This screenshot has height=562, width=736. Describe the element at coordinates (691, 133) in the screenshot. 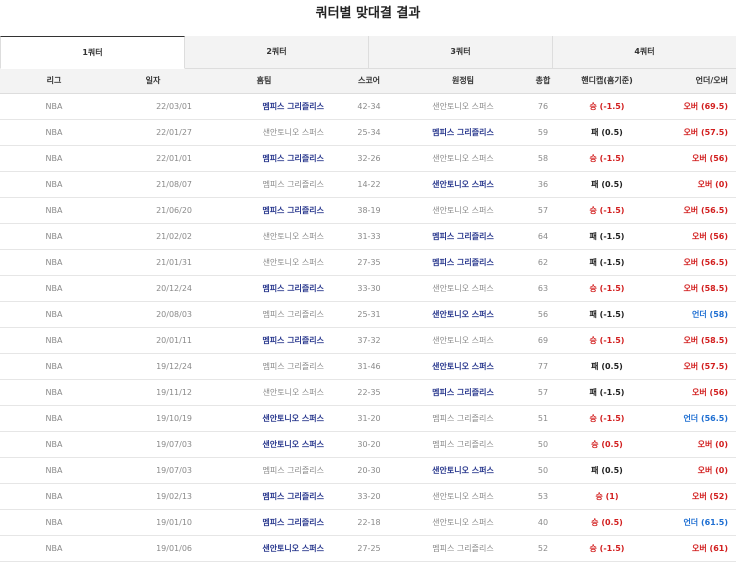

I see `over-under-cell: 오버 (57.5)` at that location.